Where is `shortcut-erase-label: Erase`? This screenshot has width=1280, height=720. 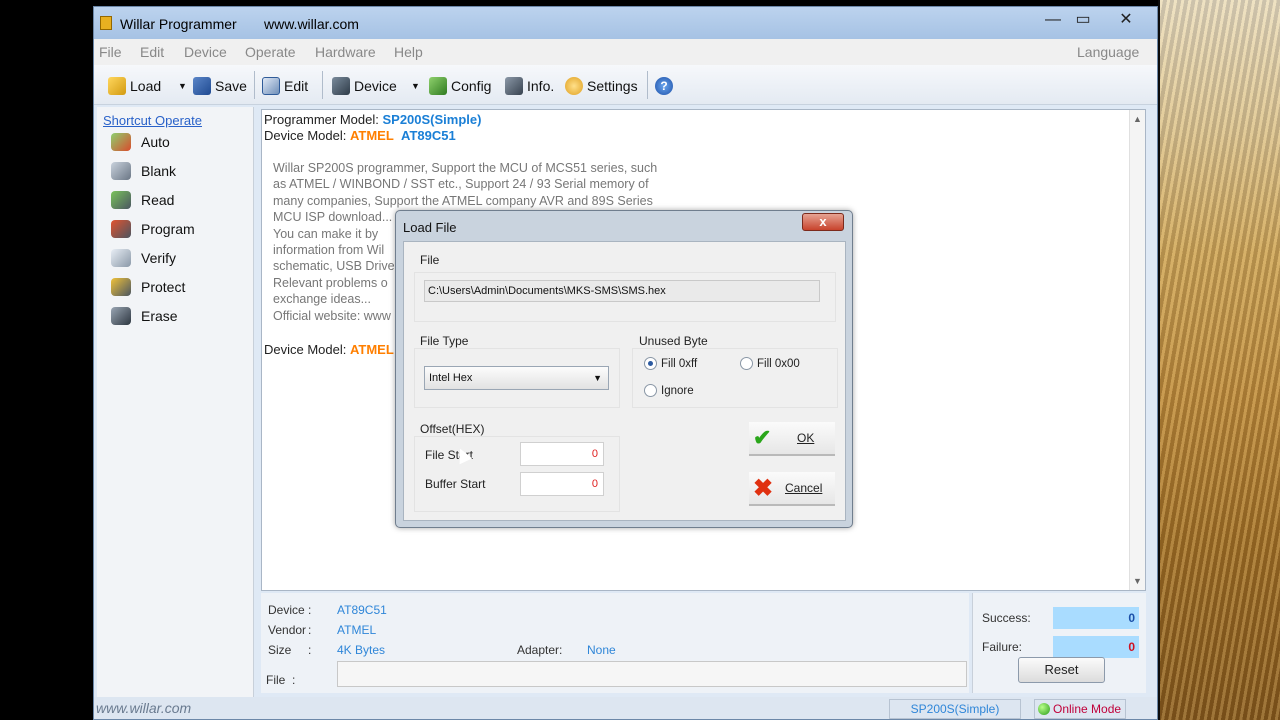
shortcut-erase-label: Erase is located at coordinates (159, 316).